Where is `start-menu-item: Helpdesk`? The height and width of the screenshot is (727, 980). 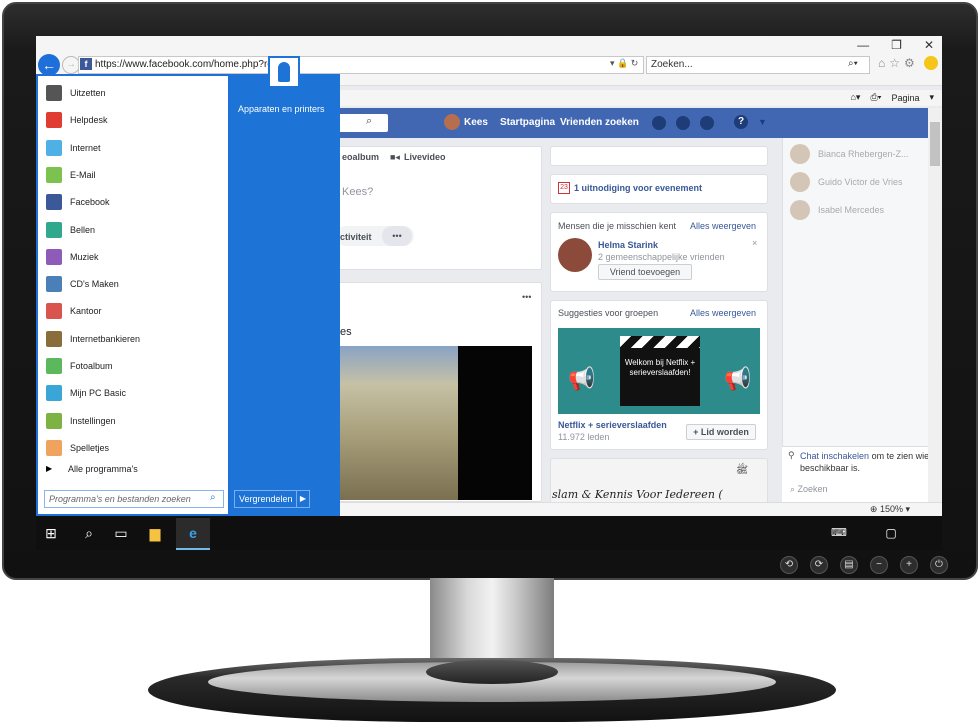 start-menu-item: Helpdesk is located at coordinates (136, 120).